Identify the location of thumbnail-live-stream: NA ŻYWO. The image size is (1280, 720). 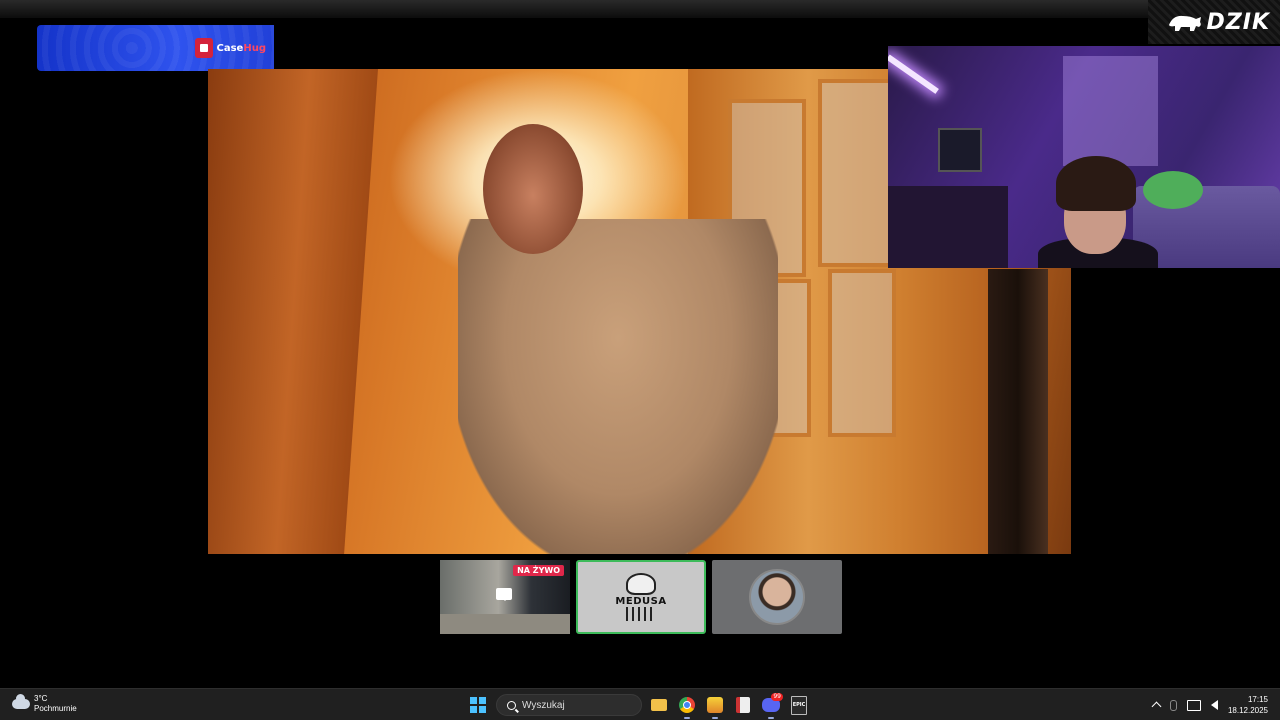
(505, 597).